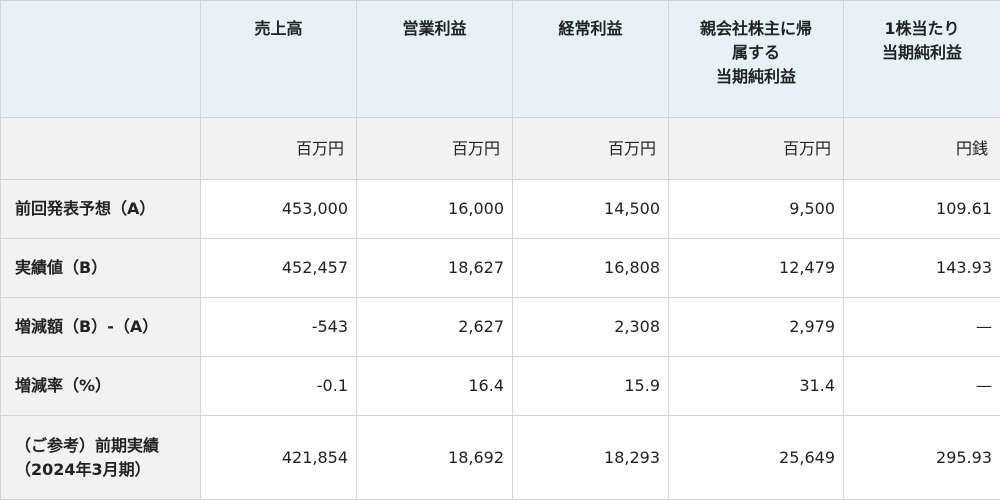  Describe the element at coordinates (100, 457) in the screenshot. I see `row-label: （ご参考）前期実績 （2024年3月期）` at that location.